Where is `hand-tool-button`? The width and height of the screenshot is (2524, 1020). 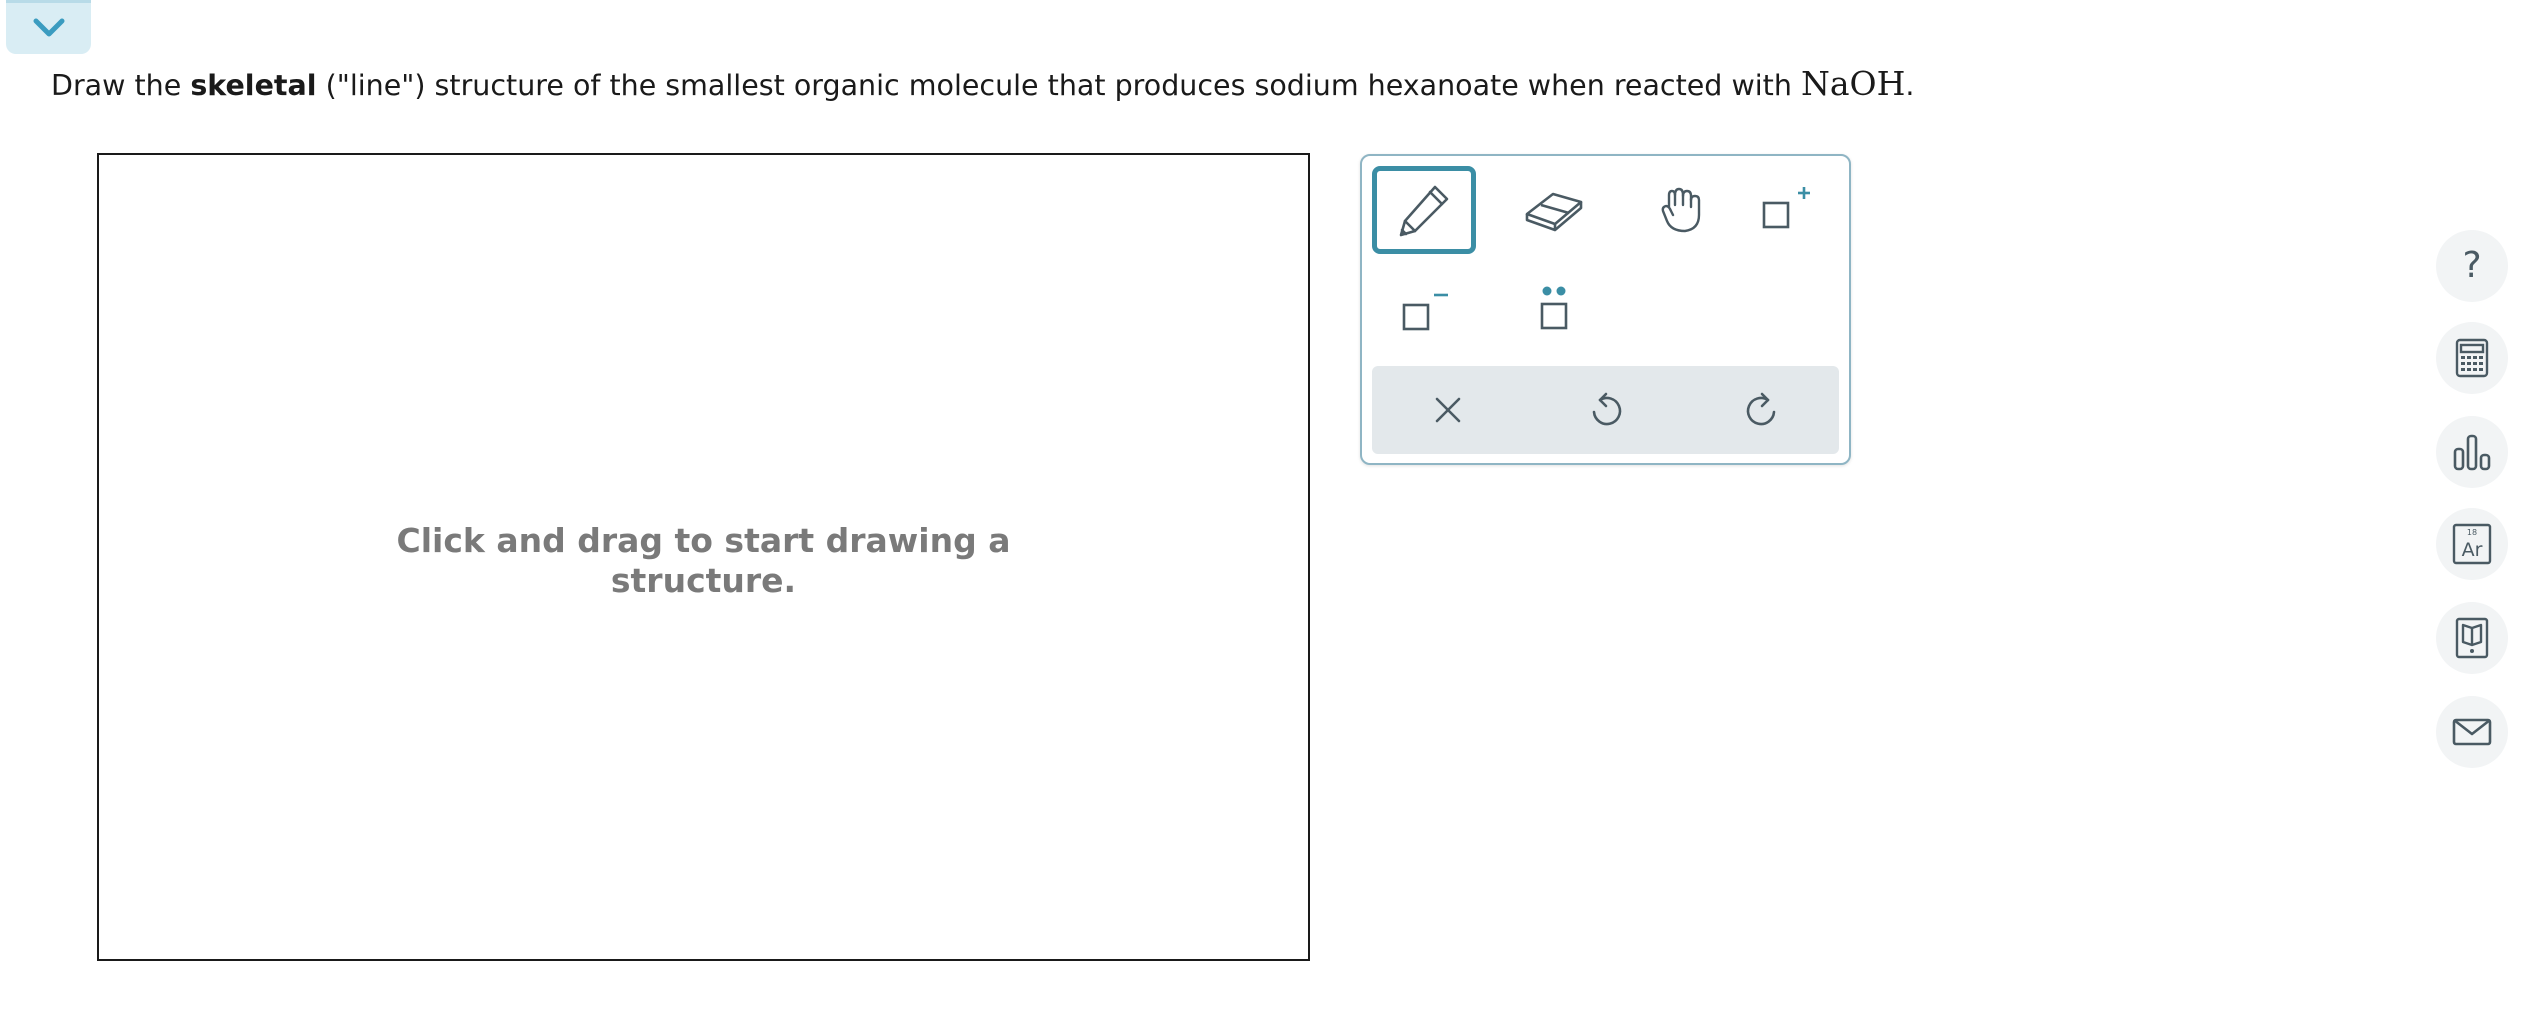
hand-tool-button is located at coordinates (1682, 210).